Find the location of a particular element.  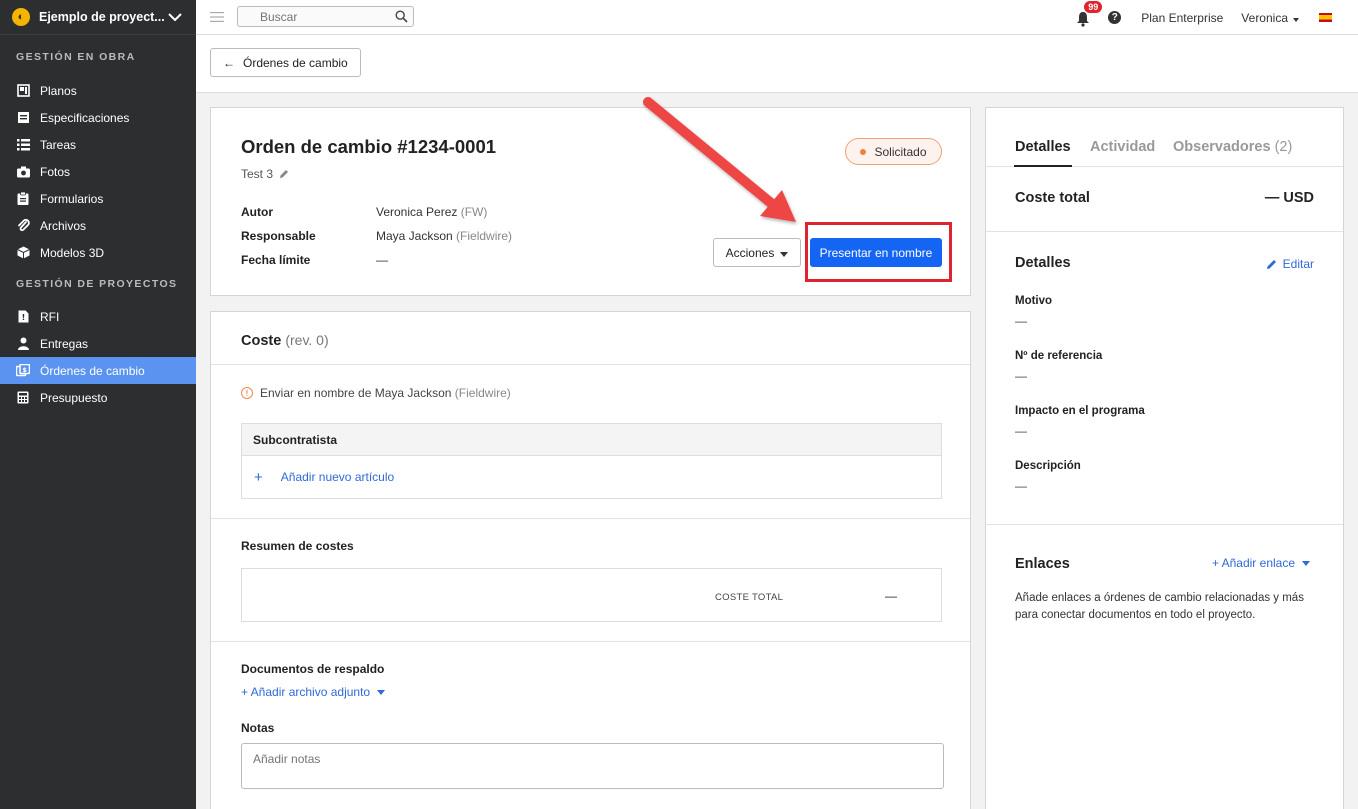

edit-details-button: Editar is located at coordinates (1290, 264).